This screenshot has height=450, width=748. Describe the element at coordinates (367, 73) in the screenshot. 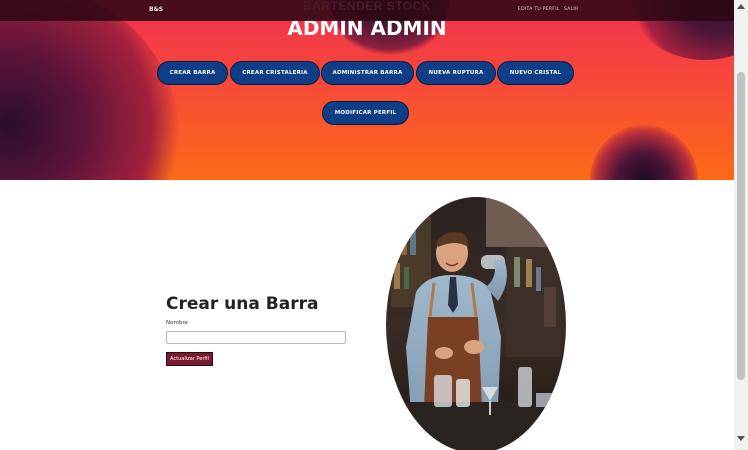

I see `administrar-barra-button: ADMINISTRAR BARRA` at that location.